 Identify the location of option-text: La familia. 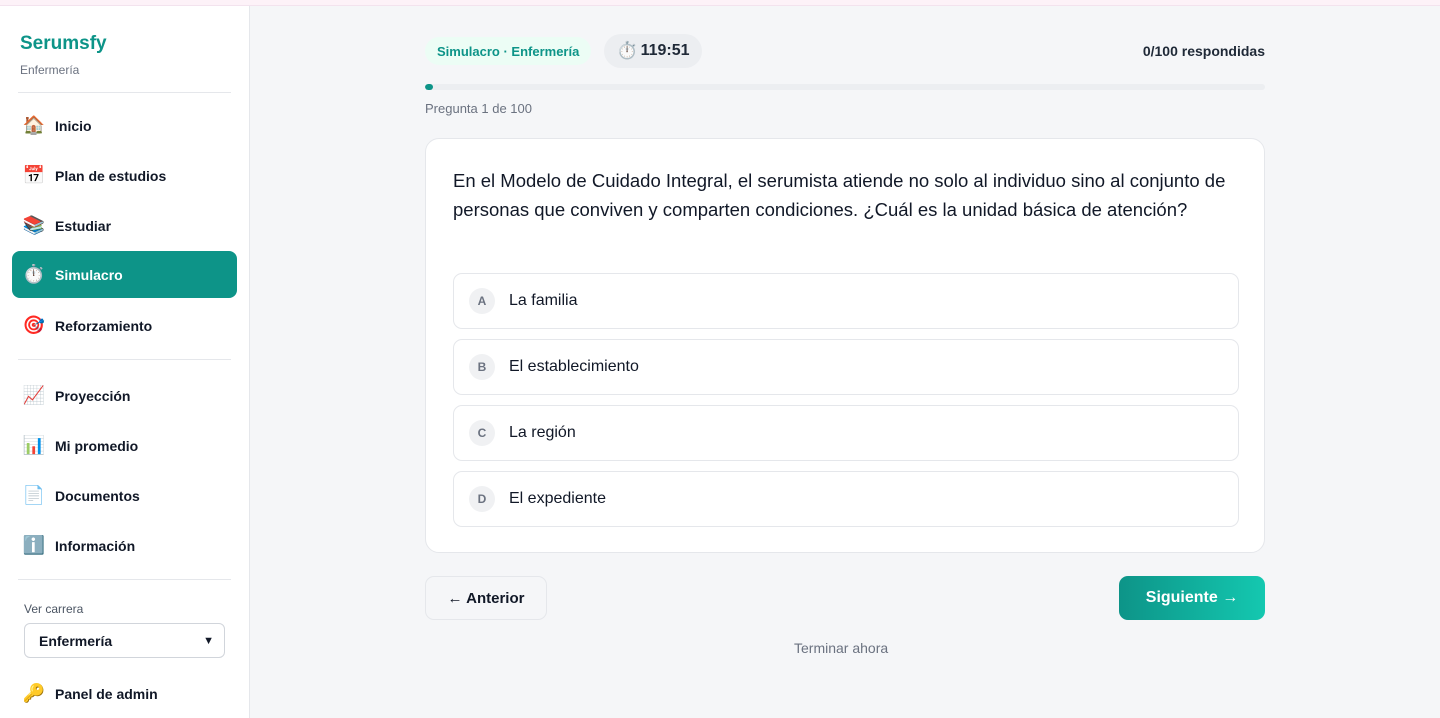
(543, 300).